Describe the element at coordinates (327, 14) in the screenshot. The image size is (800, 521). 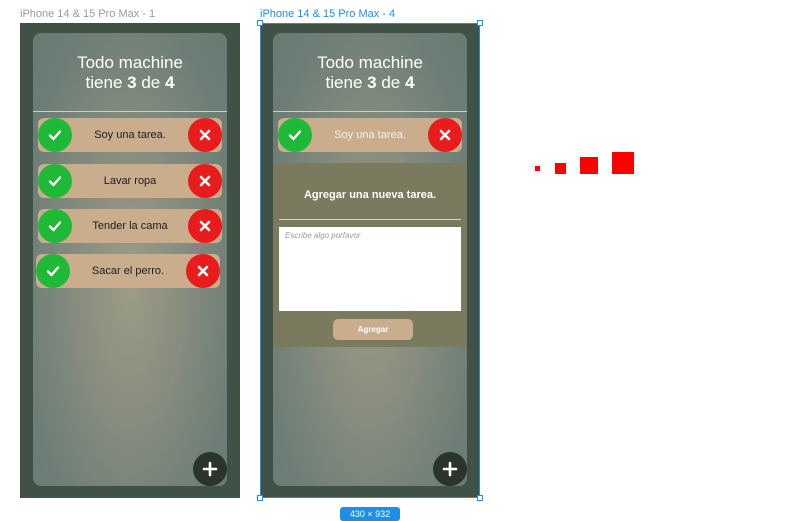
I see `frame-label-2: iPhone 14 & 15 Pro Max - 4` at that location.